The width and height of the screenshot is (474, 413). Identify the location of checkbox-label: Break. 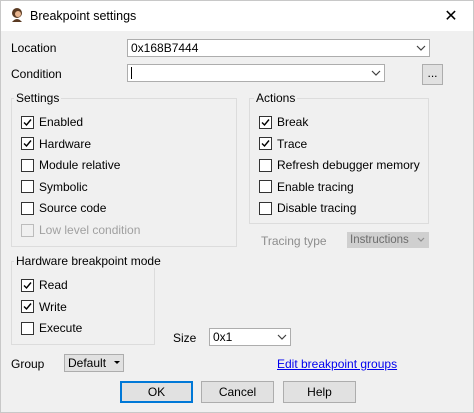
(293, 122).